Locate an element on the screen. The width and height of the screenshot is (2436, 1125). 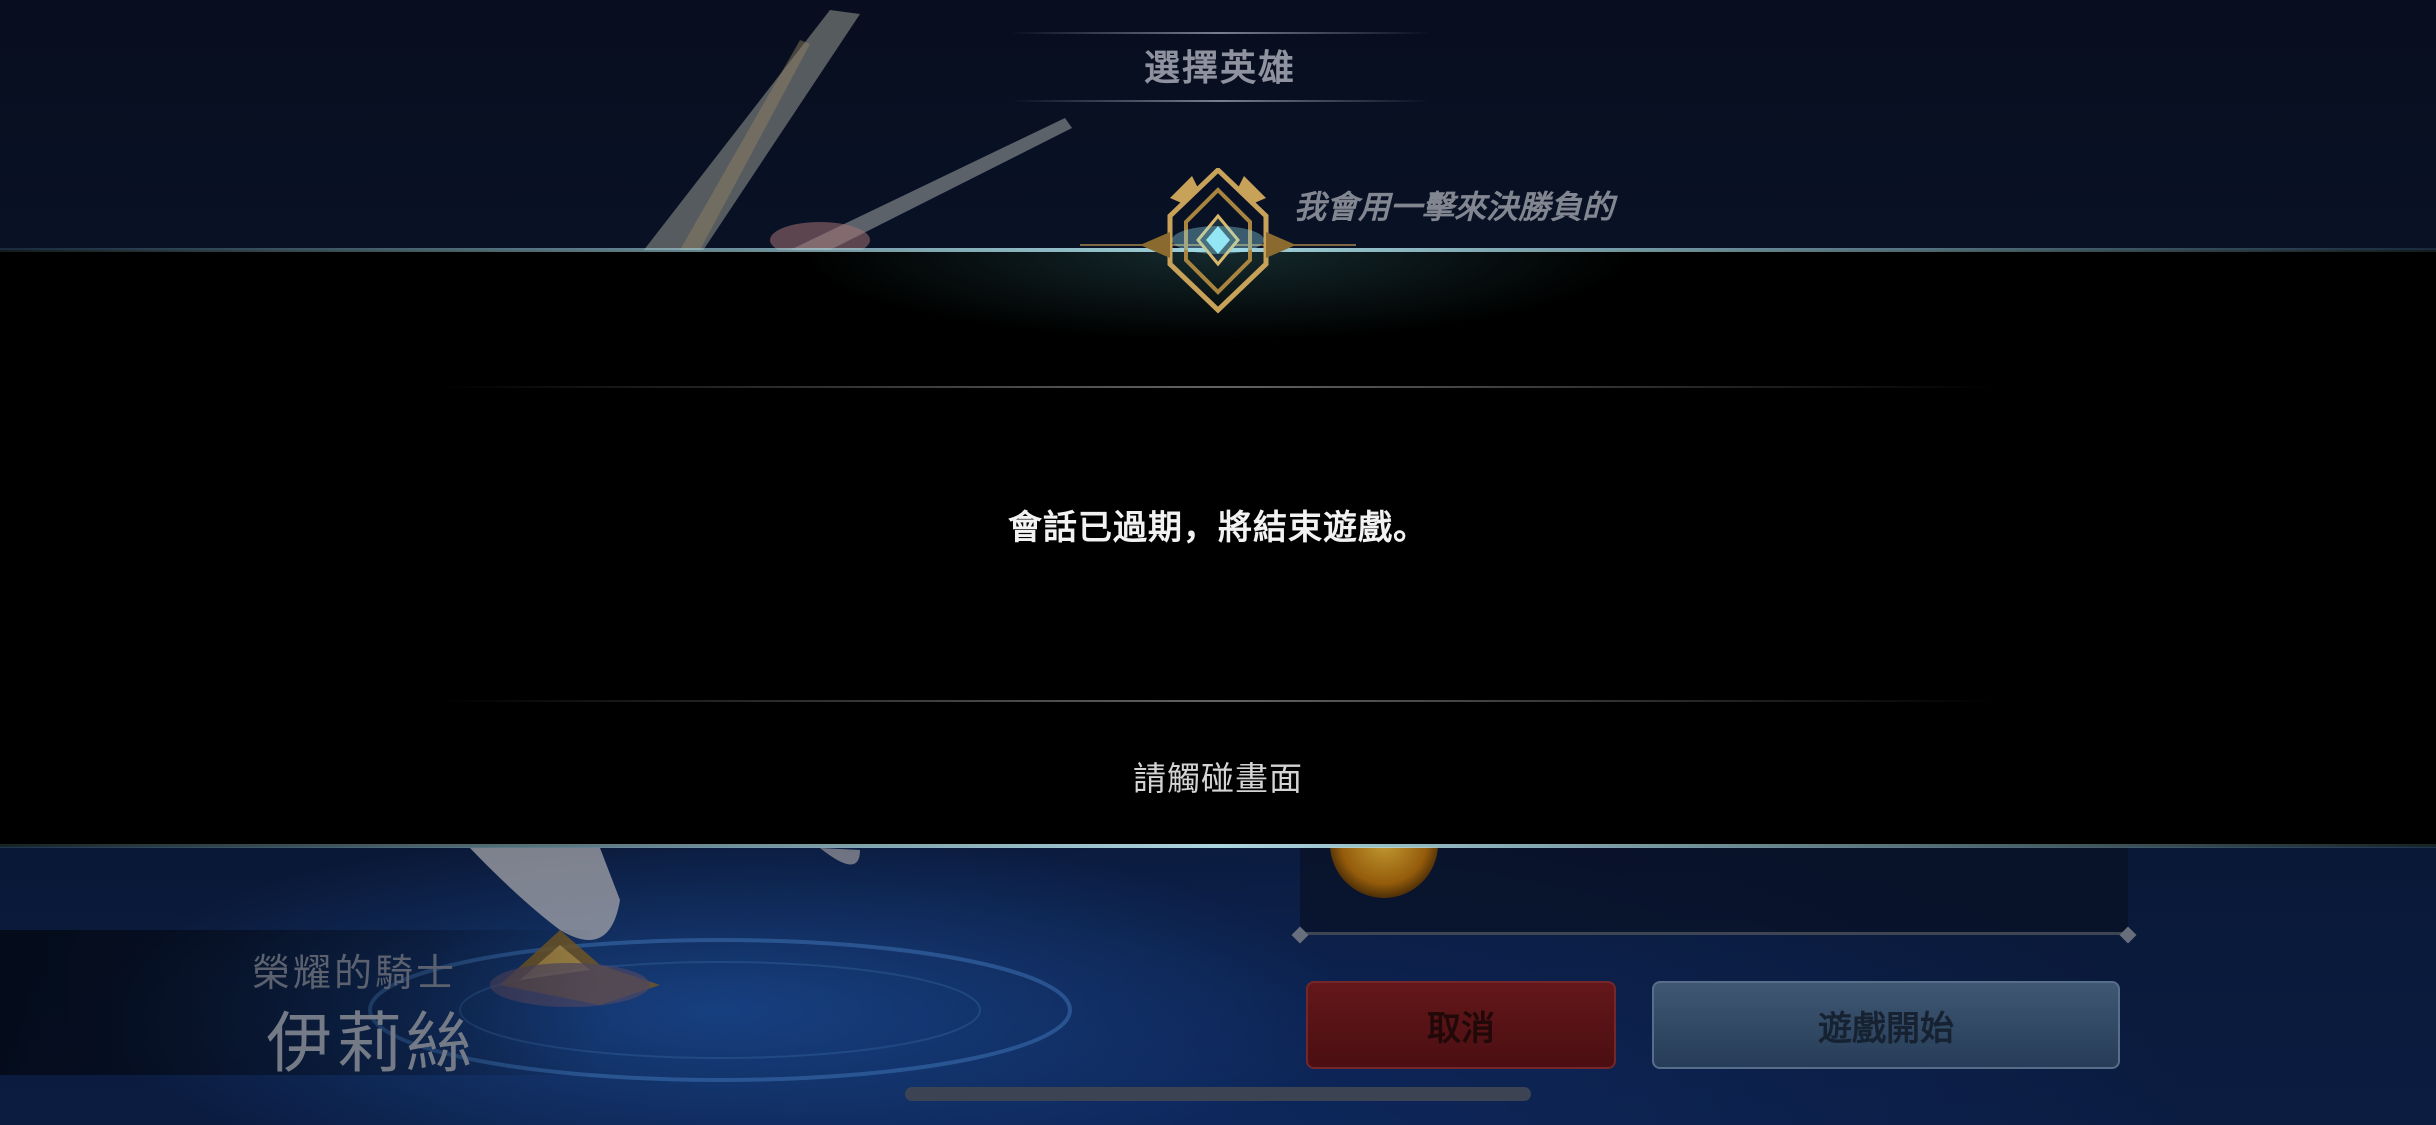
dialog-border-bottom is located at coordinates (1218, 846).